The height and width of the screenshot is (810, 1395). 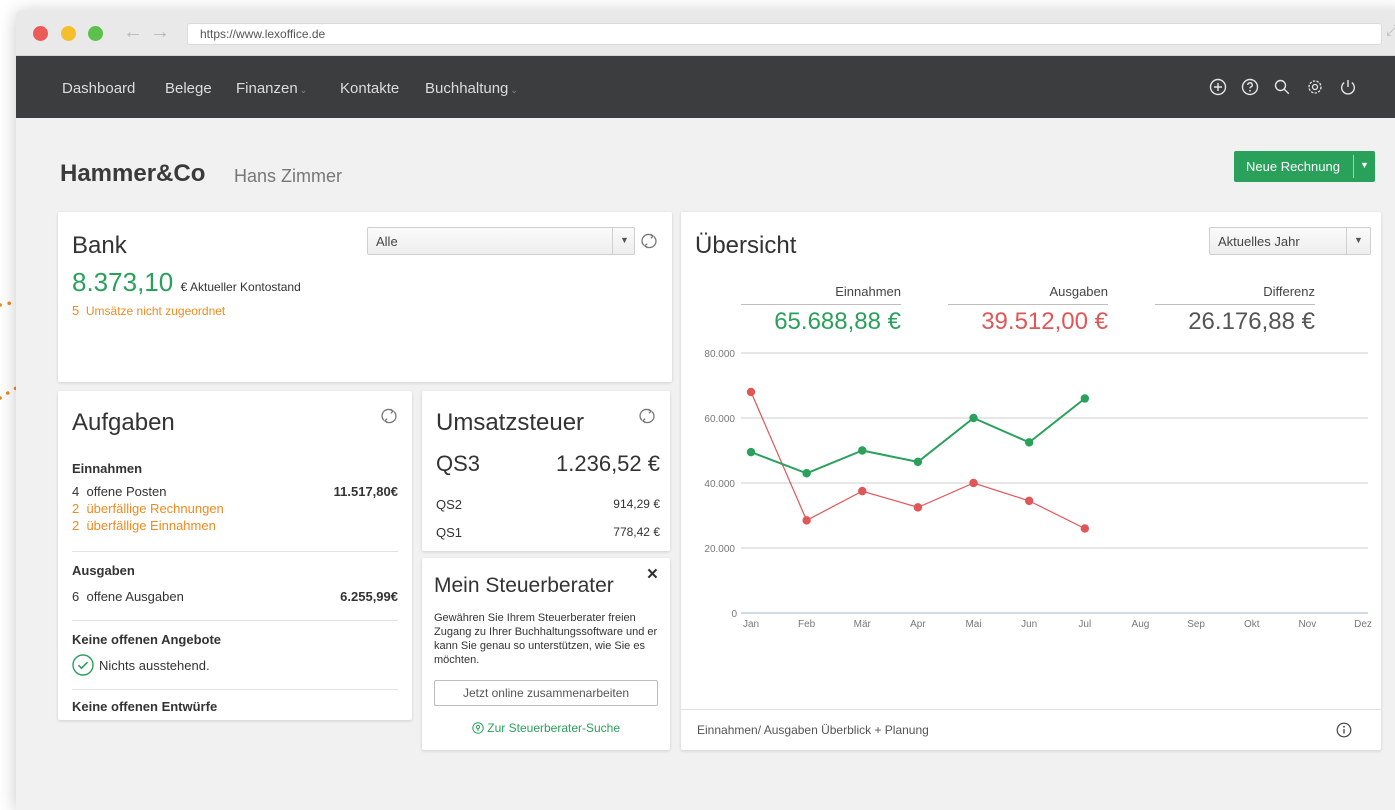 I want to click on tax-advisor-title: Mein Steuerberater, so click(x=524, y=585).